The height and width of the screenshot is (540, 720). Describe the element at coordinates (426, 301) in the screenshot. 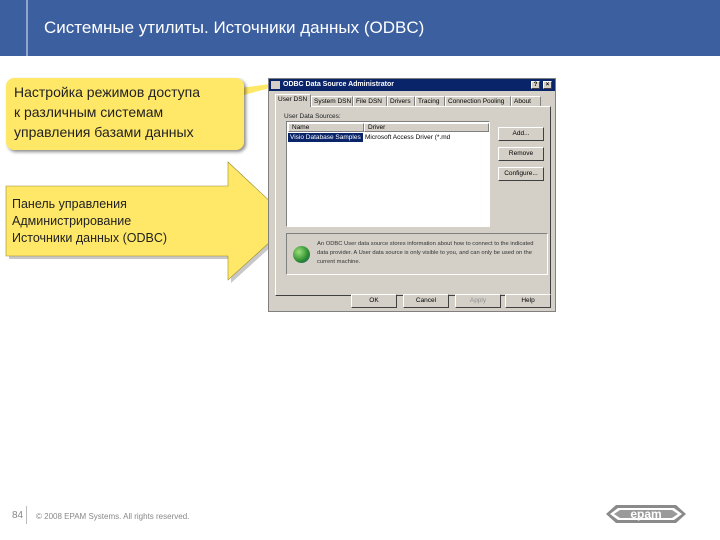

I see `cancel-button: Cancel` at that location.